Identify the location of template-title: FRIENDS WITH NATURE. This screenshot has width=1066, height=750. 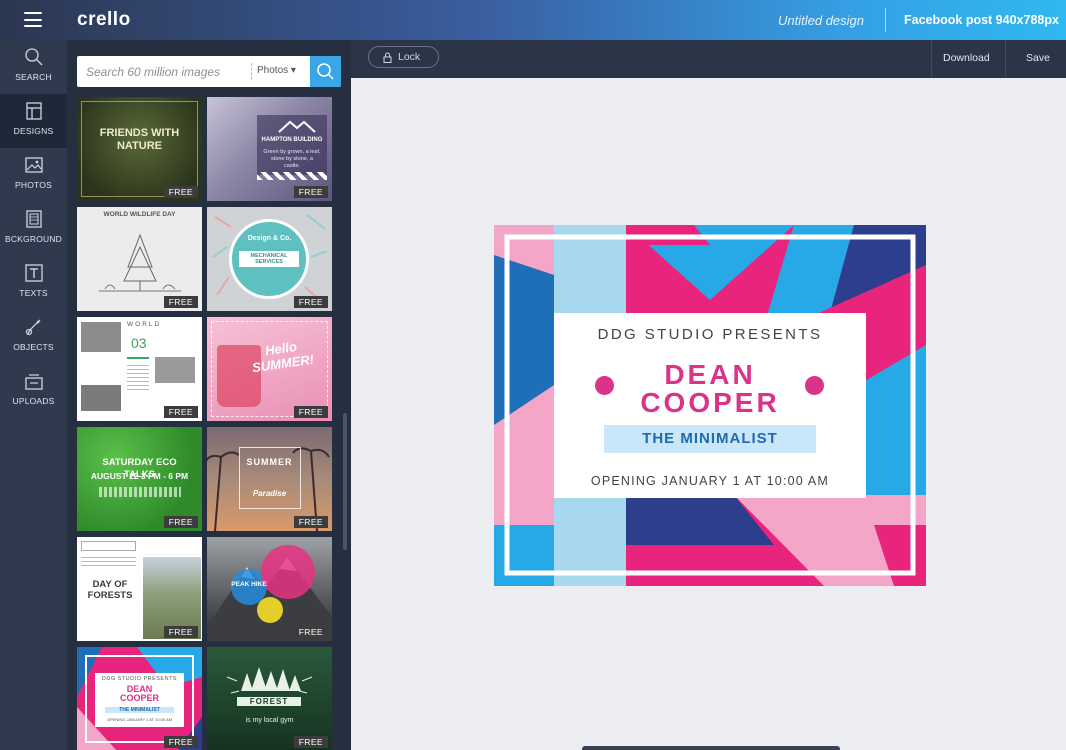
(139, 139).